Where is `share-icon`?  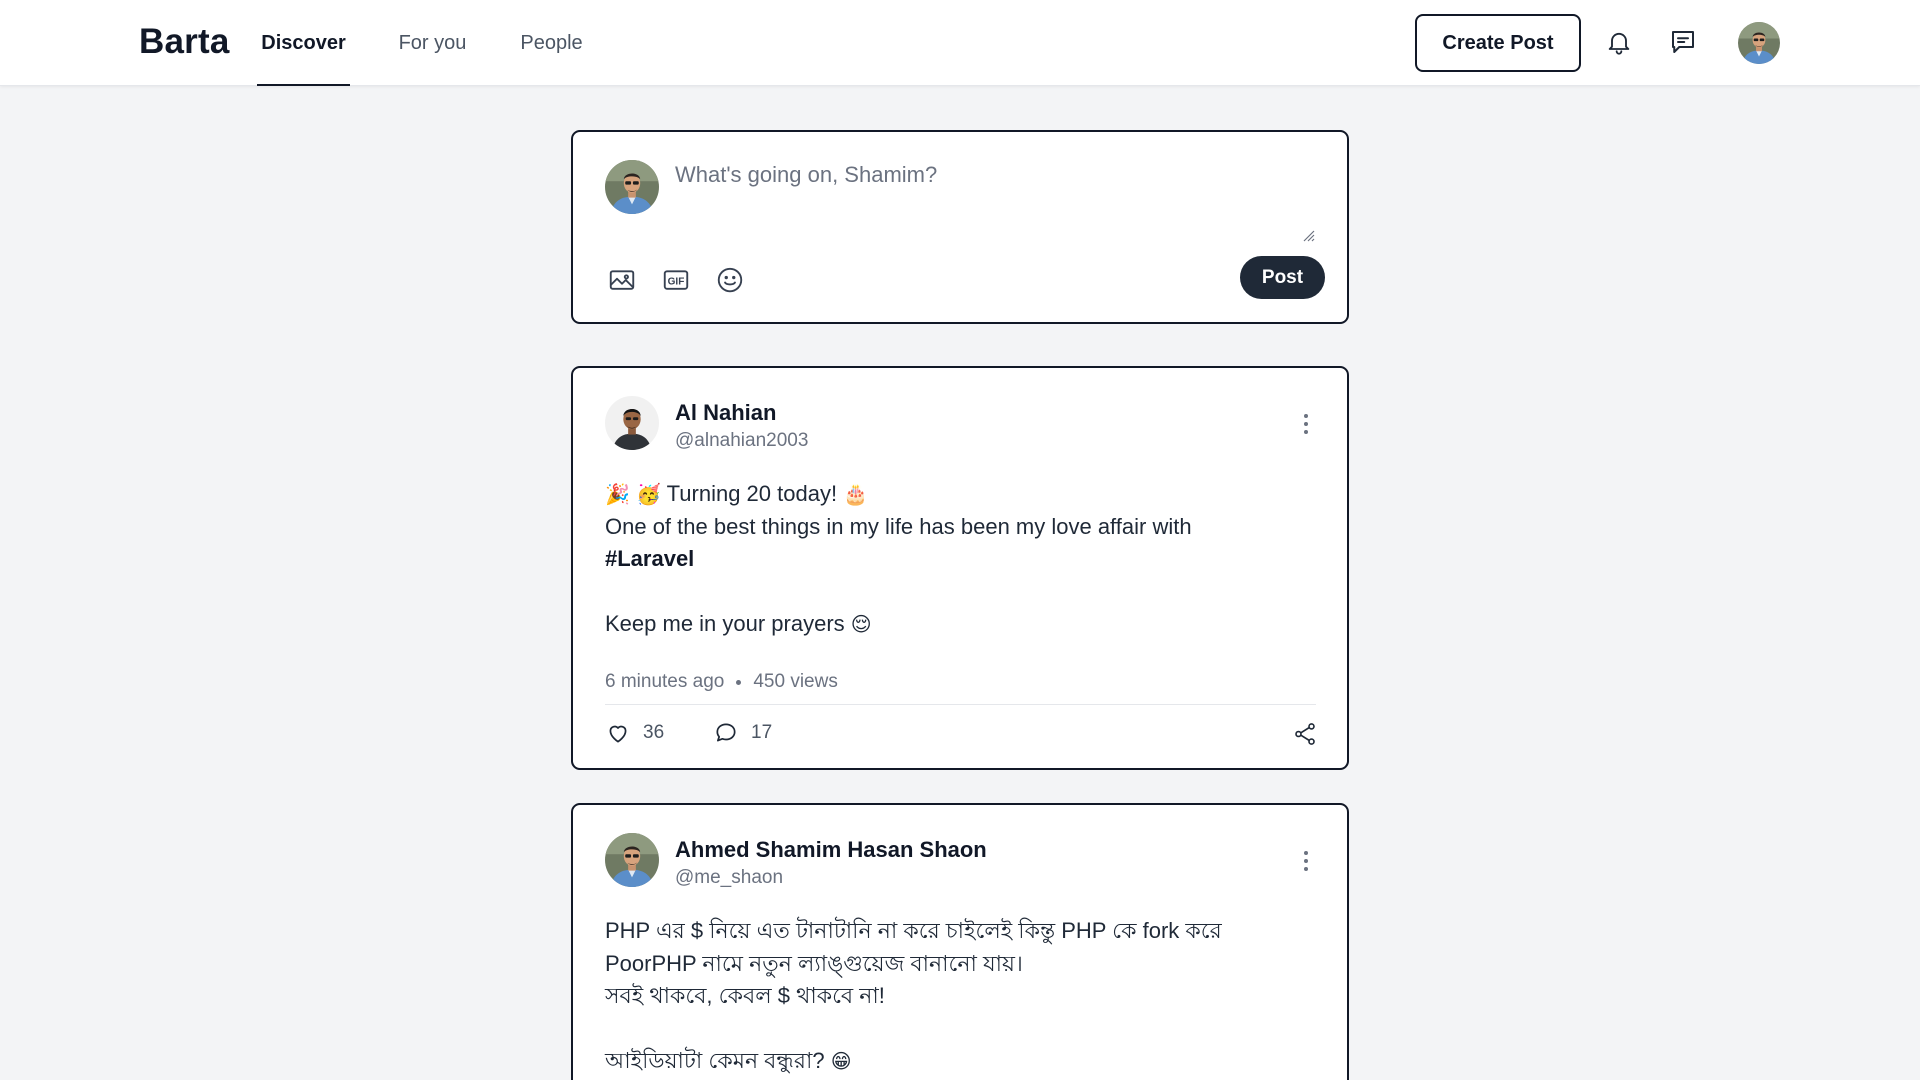
share-icon is located at coordinates (1305, 734).